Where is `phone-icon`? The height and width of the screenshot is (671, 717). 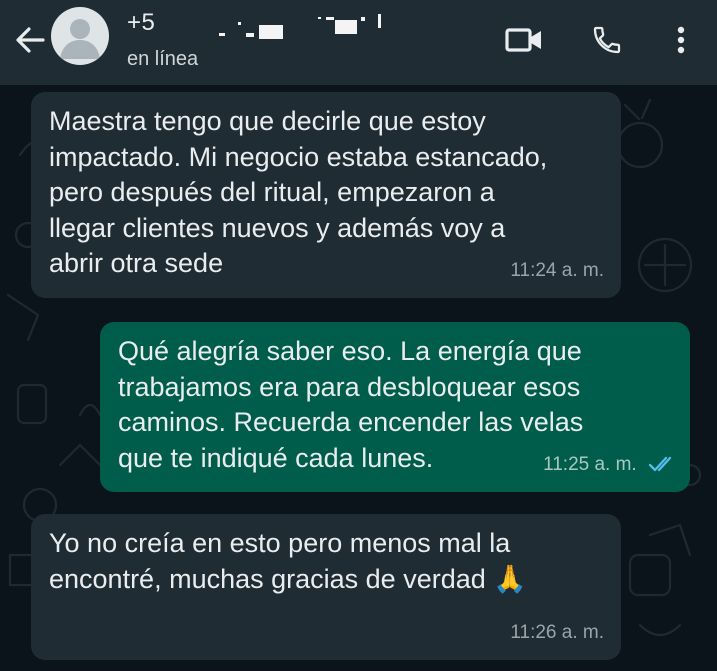
phone-icon is located at coordinates (607, 40).